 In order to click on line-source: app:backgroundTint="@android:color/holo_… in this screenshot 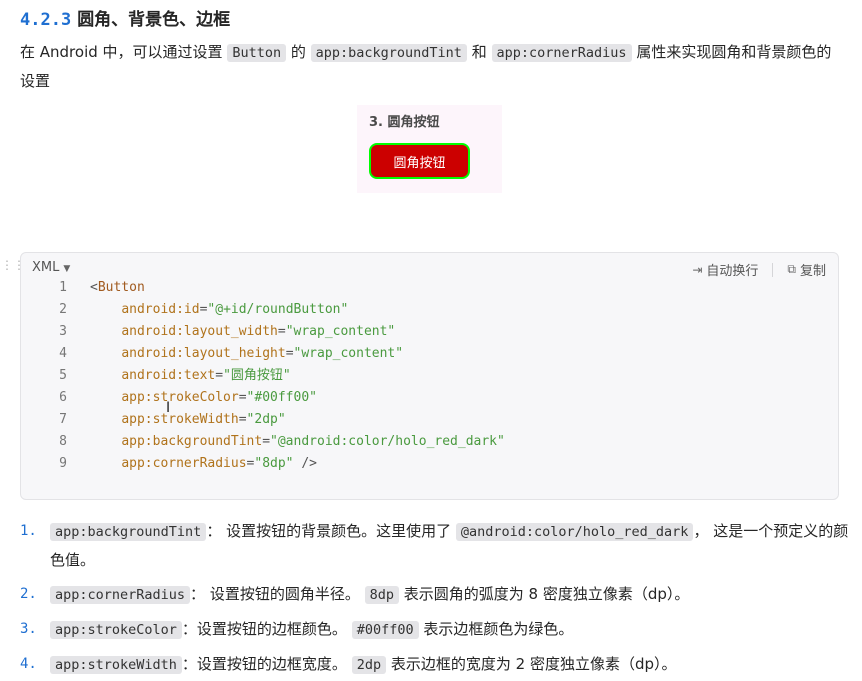, I will do `click(297, 442)`.